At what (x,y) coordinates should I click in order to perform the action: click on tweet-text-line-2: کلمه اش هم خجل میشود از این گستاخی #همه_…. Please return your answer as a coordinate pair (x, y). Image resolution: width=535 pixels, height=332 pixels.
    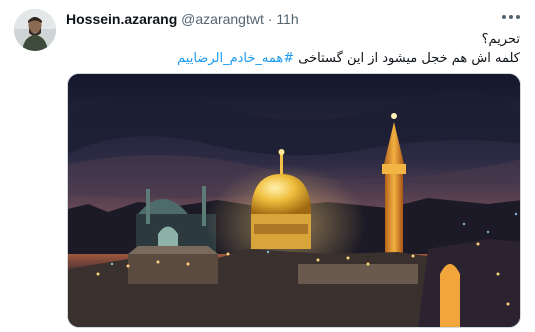
    Looking at the image, I should click on (293, 58).